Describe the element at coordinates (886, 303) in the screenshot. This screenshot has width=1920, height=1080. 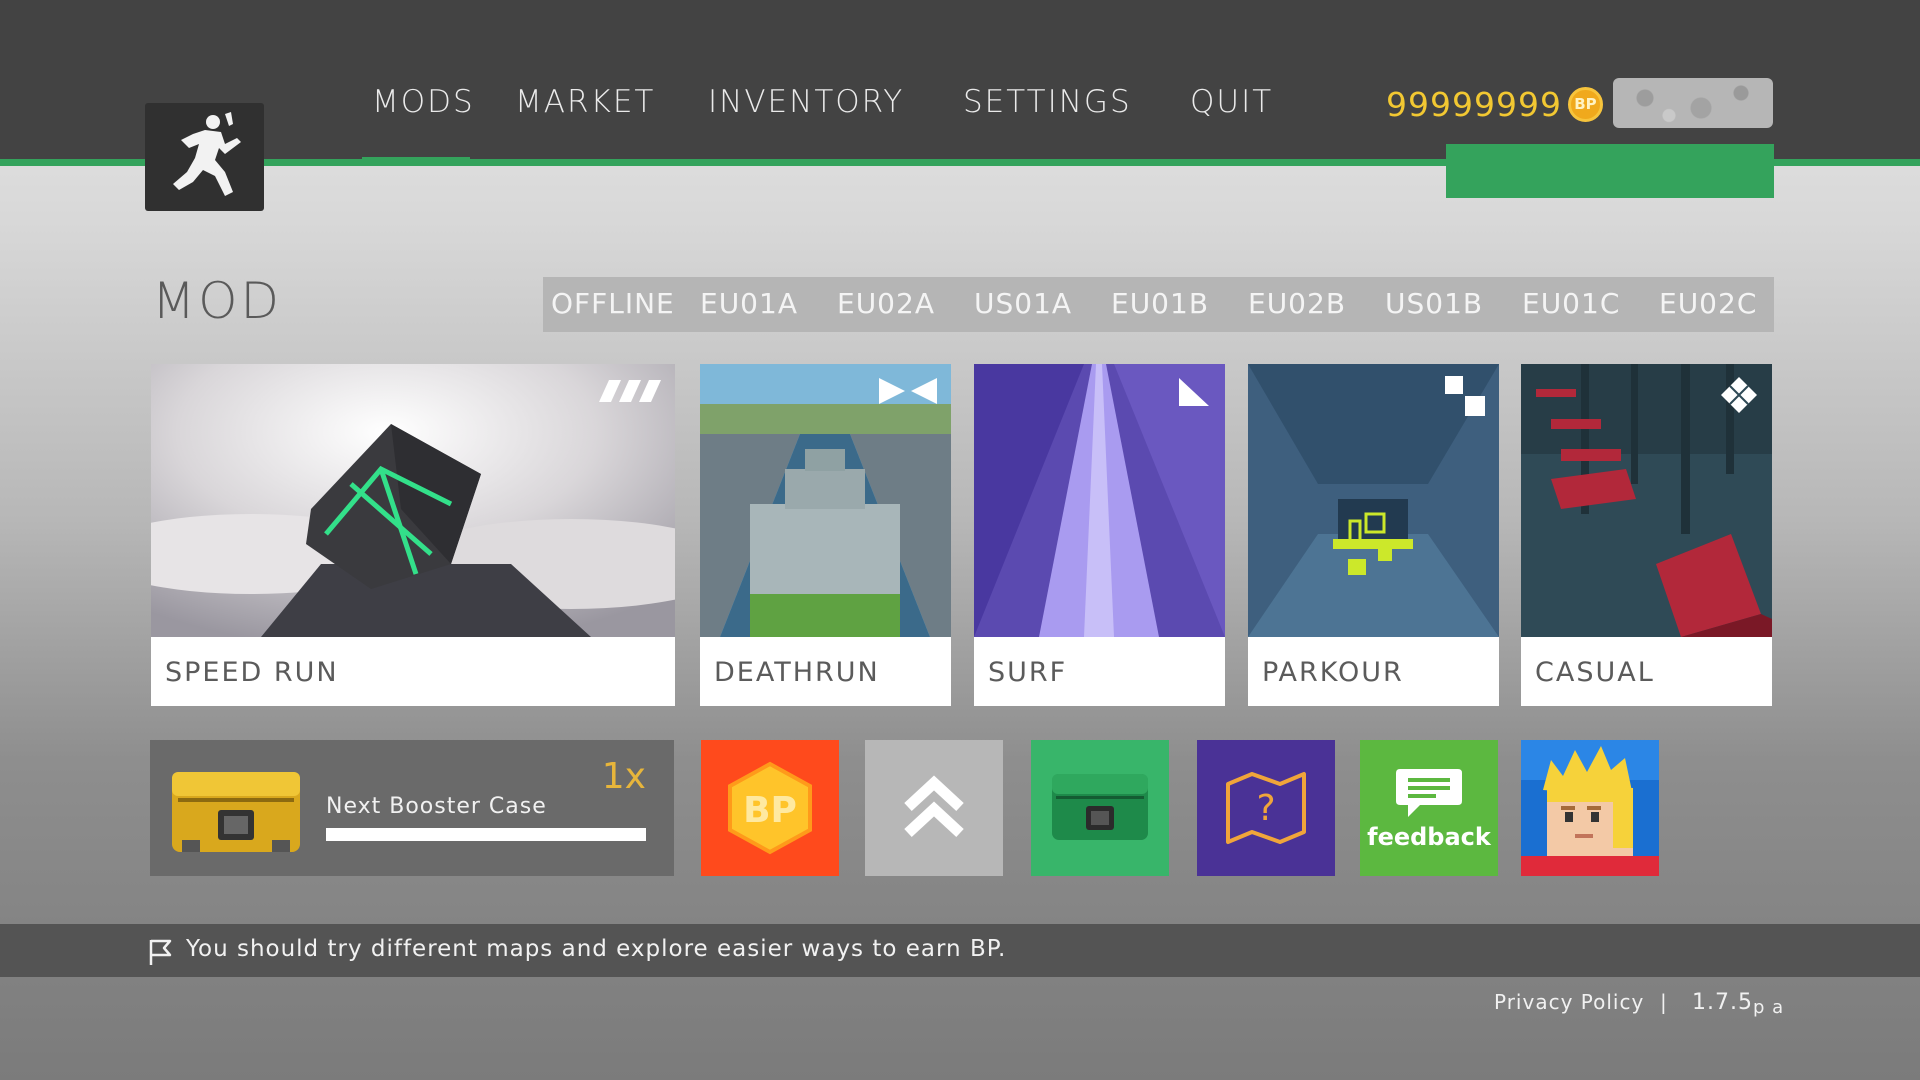
I see `server-tab-eu02a: EU02A` at that location.